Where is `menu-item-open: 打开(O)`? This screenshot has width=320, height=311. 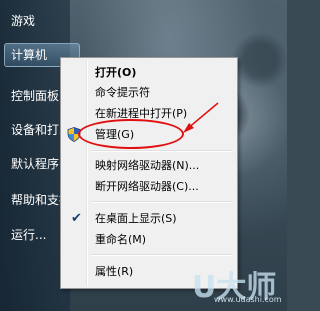 menu-item-open: 打开(O) is located at coordinates (148, 72).